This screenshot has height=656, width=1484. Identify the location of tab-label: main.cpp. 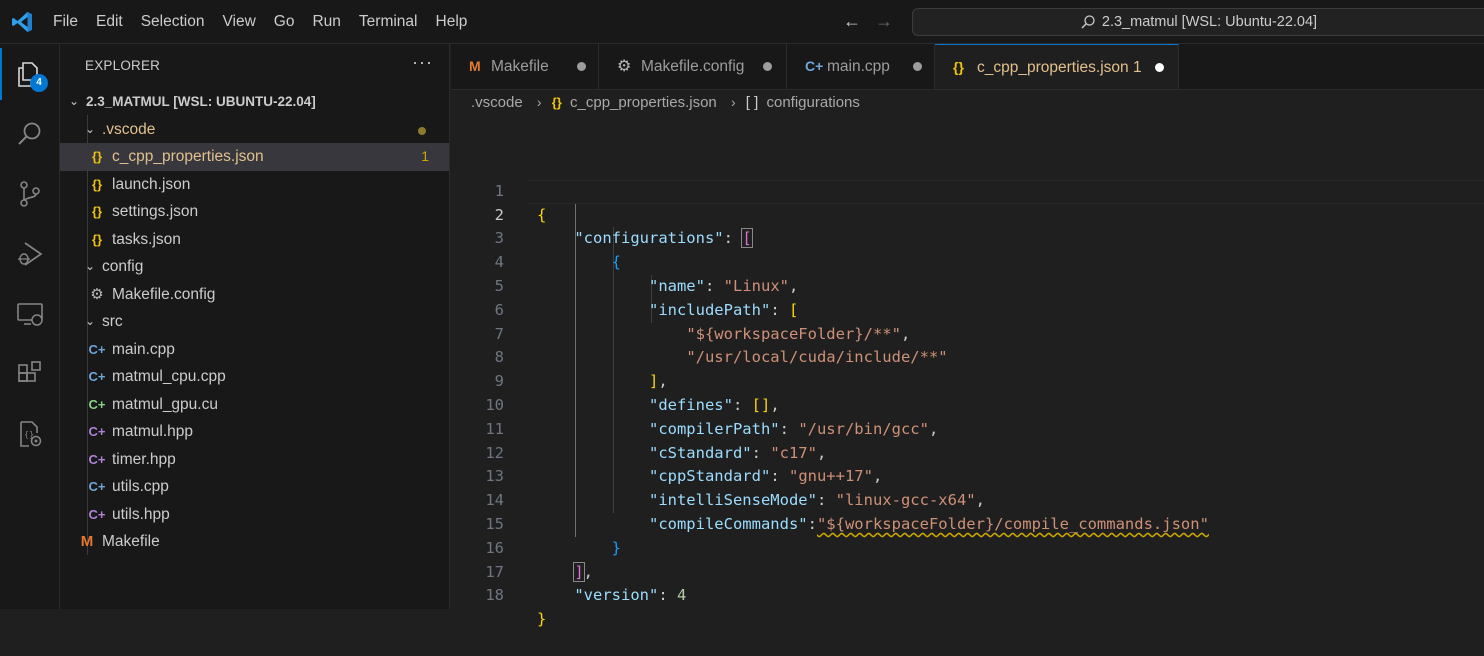
(858, 66).